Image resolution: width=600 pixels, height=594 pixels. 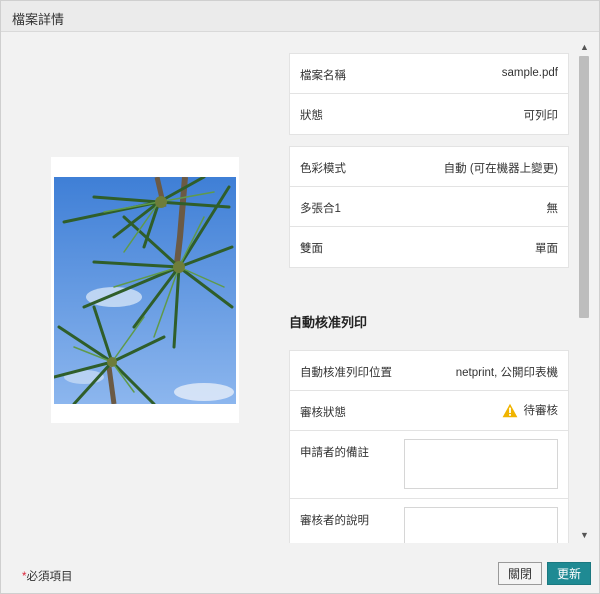 What do you see at coordinates (429, 411) in the screenshot?
I see `review-status-row: 審核狀態 待審核` at bounding box center [429, 411].